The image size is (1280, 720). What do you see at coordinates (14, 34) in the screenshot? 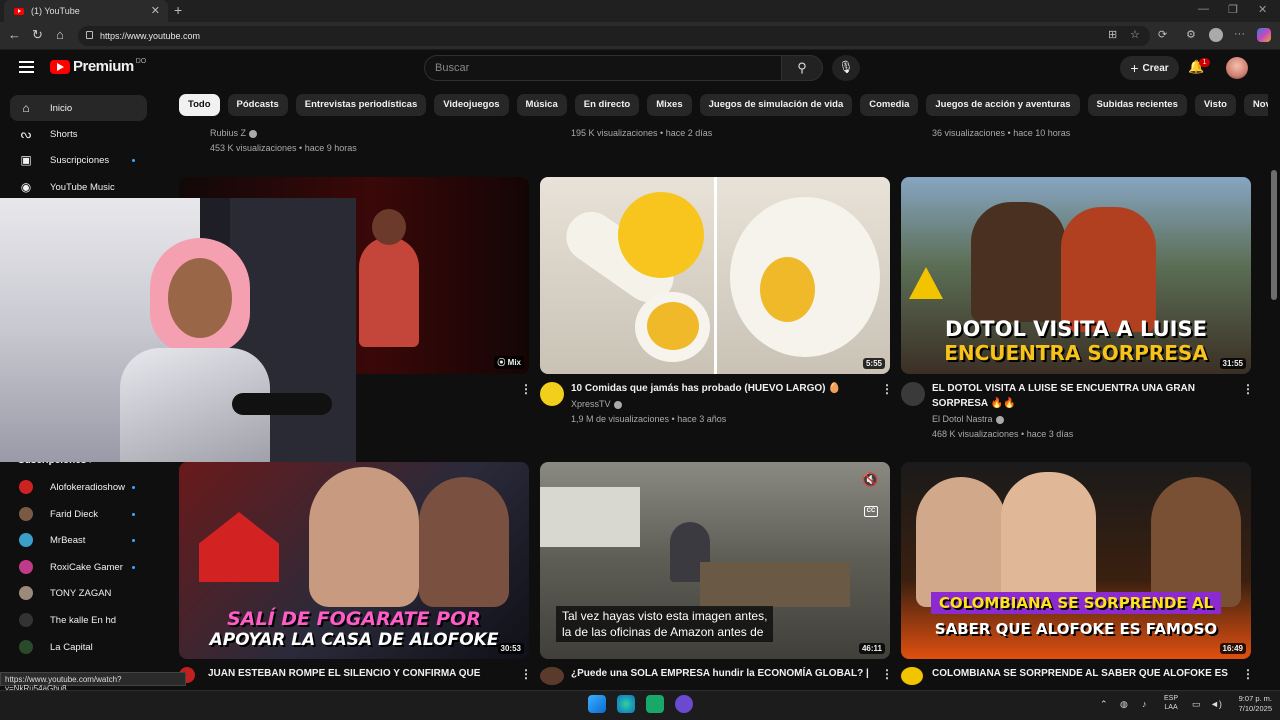
I see `back-icon: ←` at bounding box center [14, 34].